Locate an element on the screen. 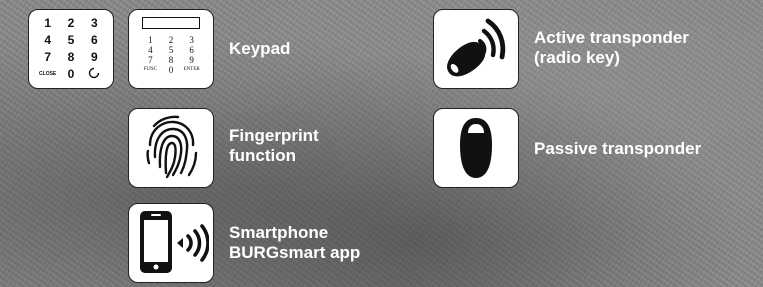 This screenshot has height=287, width=763. keypad-display-grid: 1 2 3 4 5 6 7 8 9 FUNC 0 ENTER is located at coordinates (171, 55).